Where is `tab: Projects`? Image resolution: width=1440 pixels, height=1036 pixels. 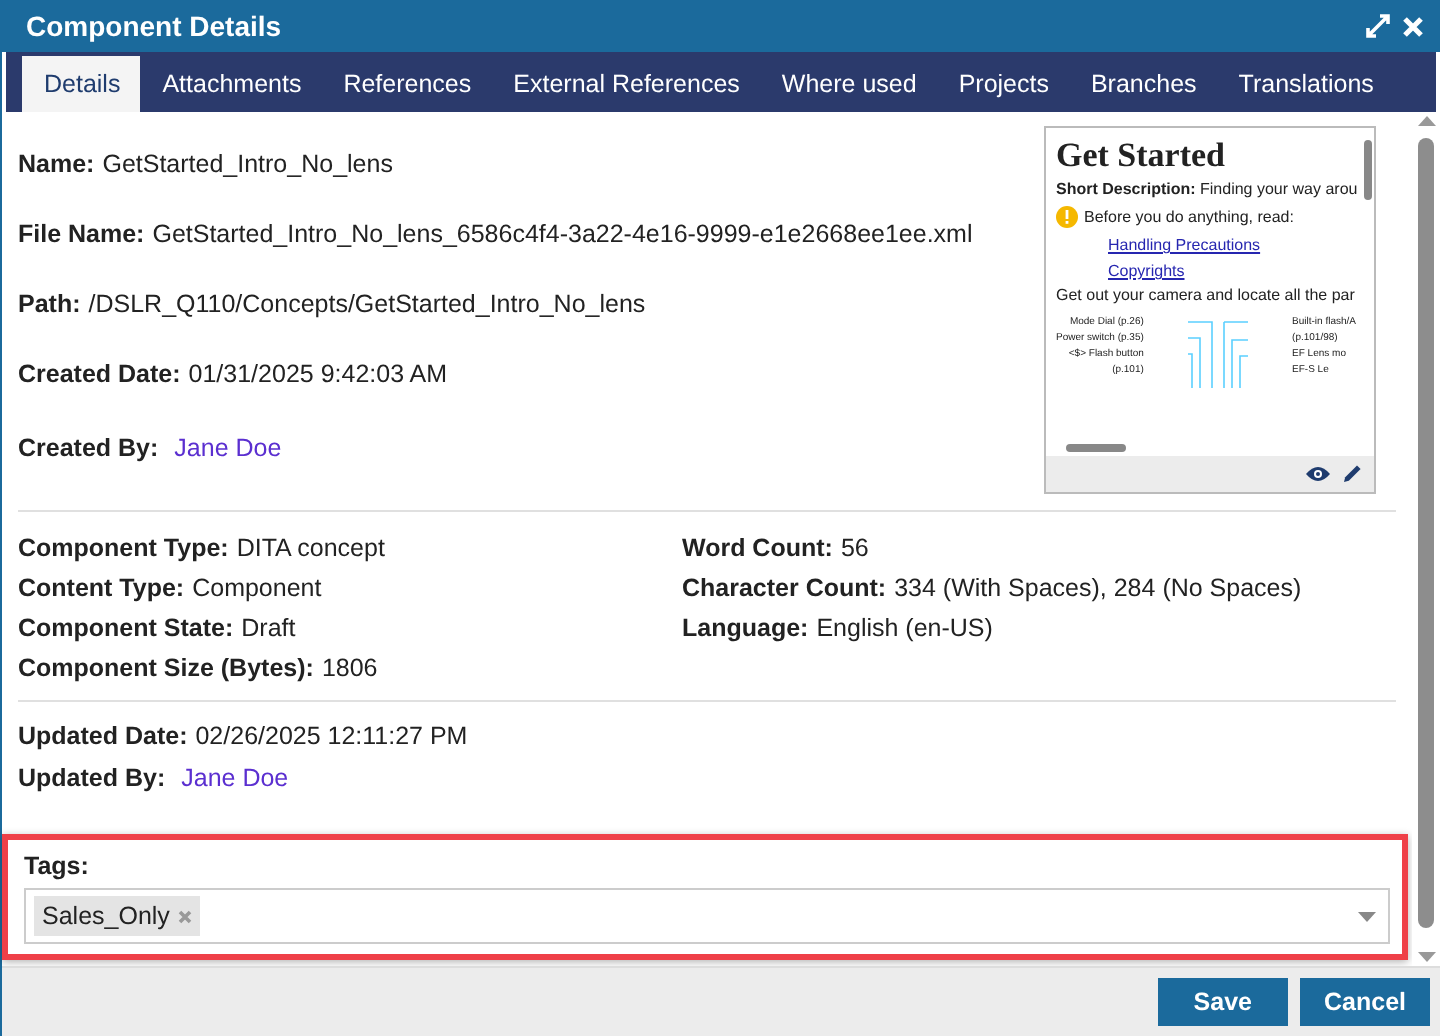
tab: Projects is located at coordinates (1002, 84).